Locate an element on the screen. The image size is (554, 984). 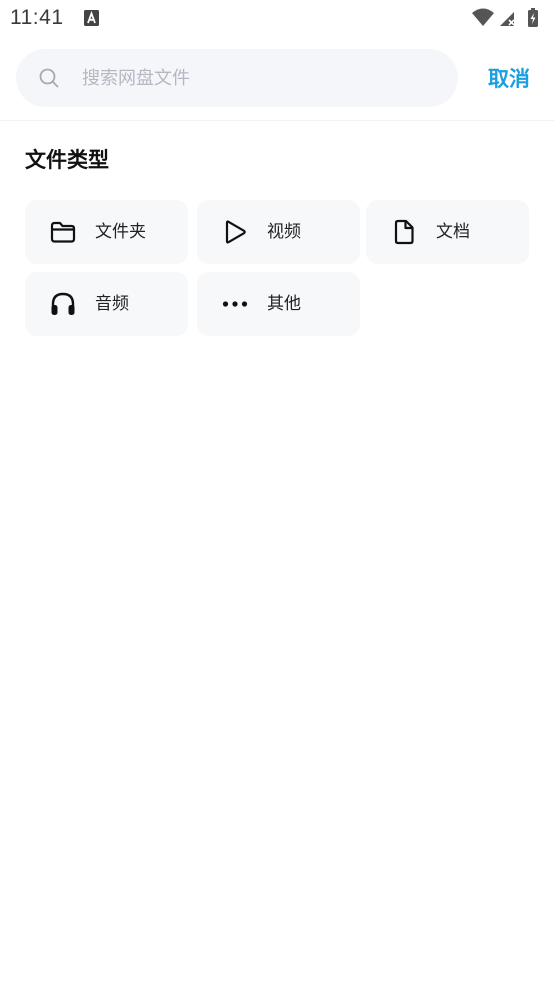
file-type-audio: 音频 is located at coordinates (106, 304).